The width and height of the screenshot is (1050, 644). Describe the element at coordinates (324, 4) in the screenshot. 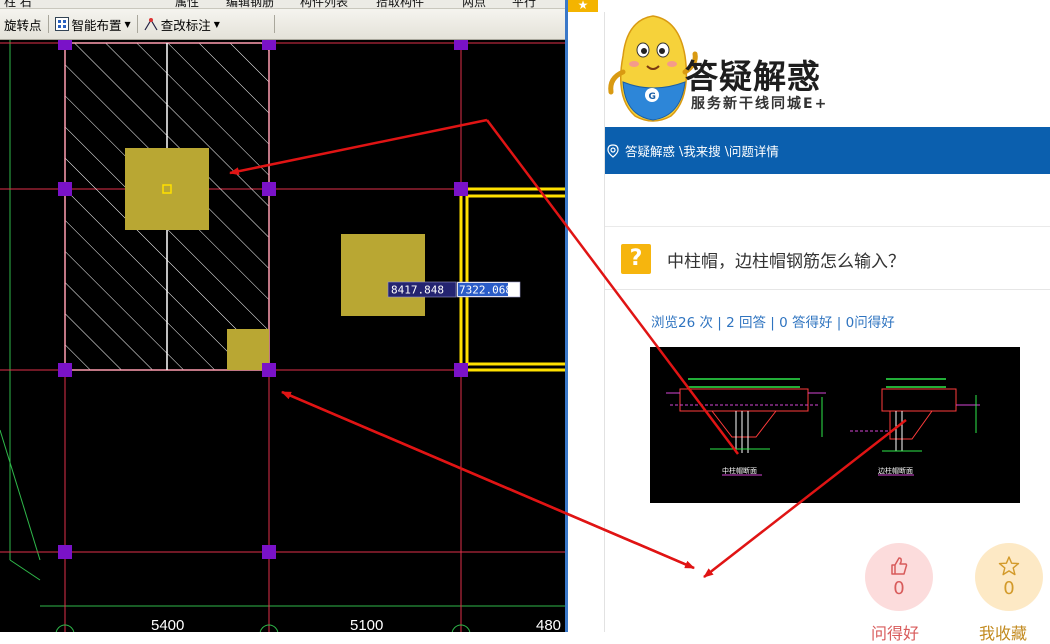

I see `toolbar-fragment: 构件列表` at that location.